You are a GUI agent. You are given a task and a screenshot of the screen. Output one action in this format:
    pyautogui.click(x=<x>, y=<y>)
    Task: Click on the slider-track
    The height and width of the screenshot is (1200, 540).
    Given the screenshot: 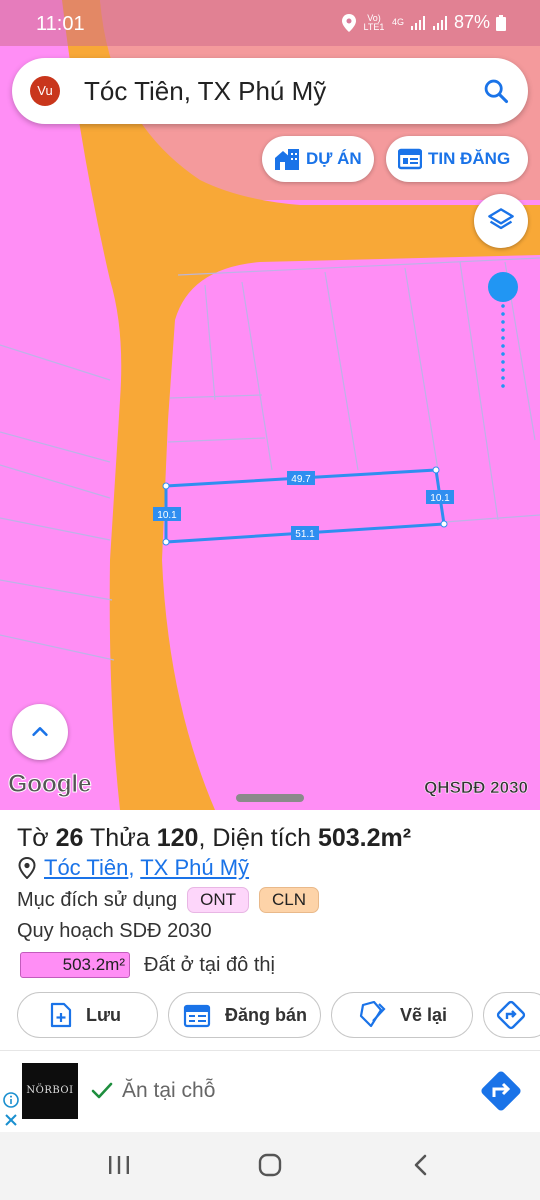 What is the action you would take?
    pyautogui.click(x=503, y=341)
    